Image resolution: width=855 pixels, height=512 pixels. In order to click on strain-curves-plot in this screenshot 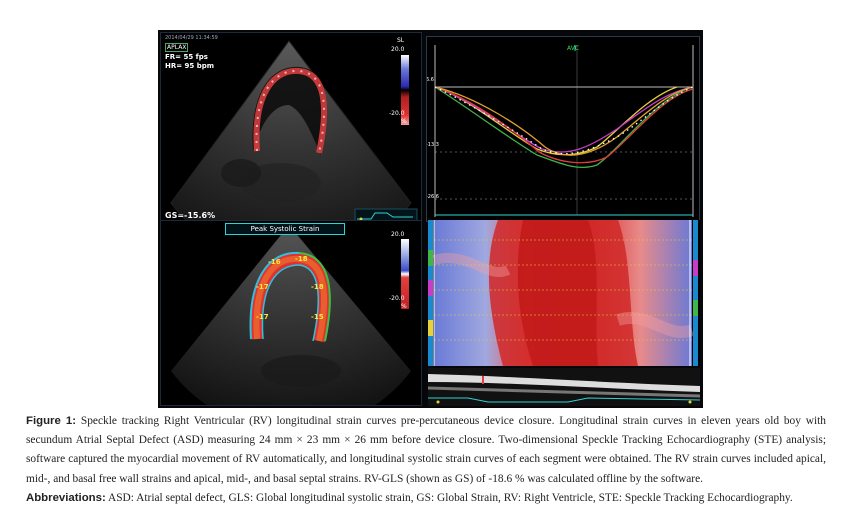, I will do `click(564, 131)`.